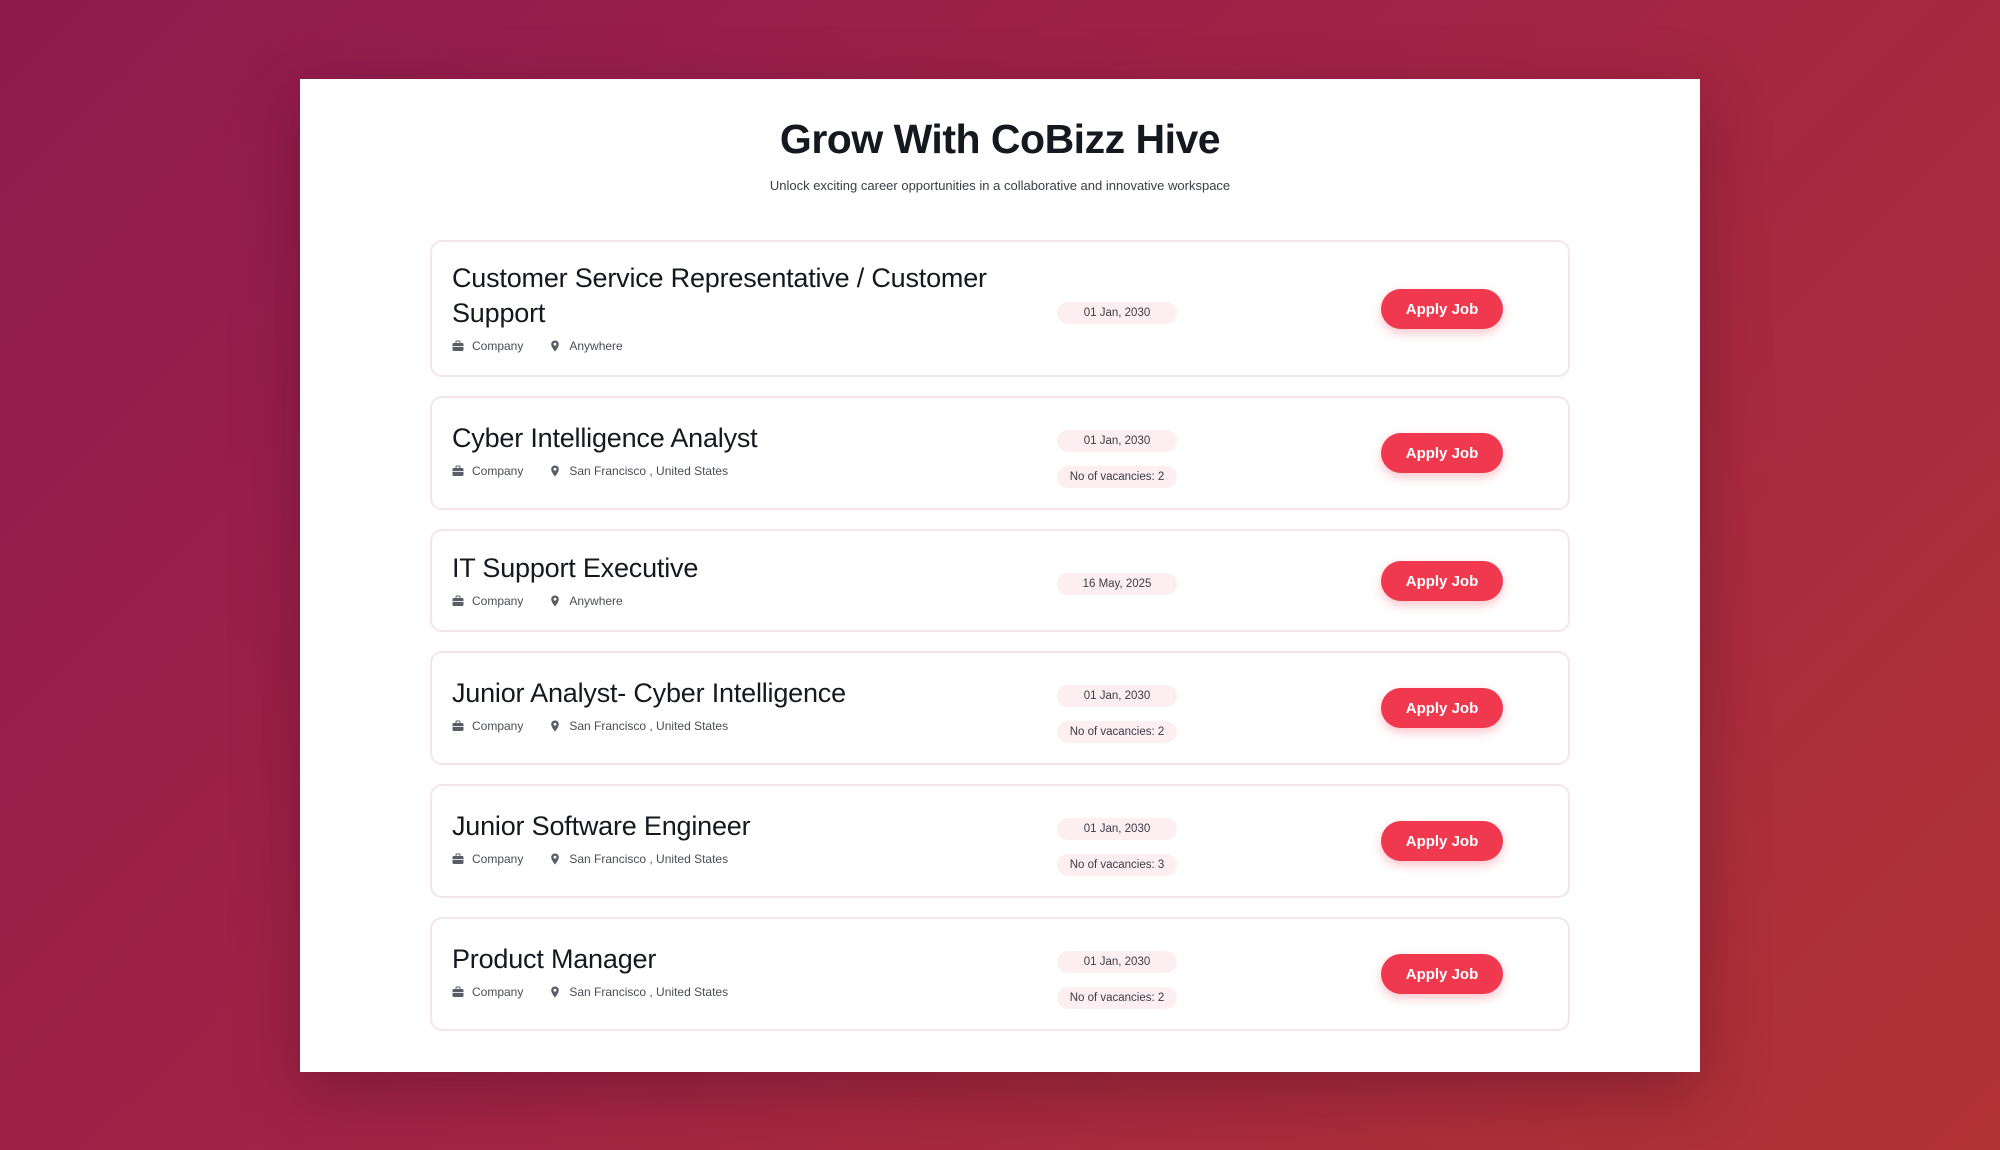 The height and width of the screenshot is (1150, 2000). I want to click on job-title: IT Support Executive, so click(752, 568).